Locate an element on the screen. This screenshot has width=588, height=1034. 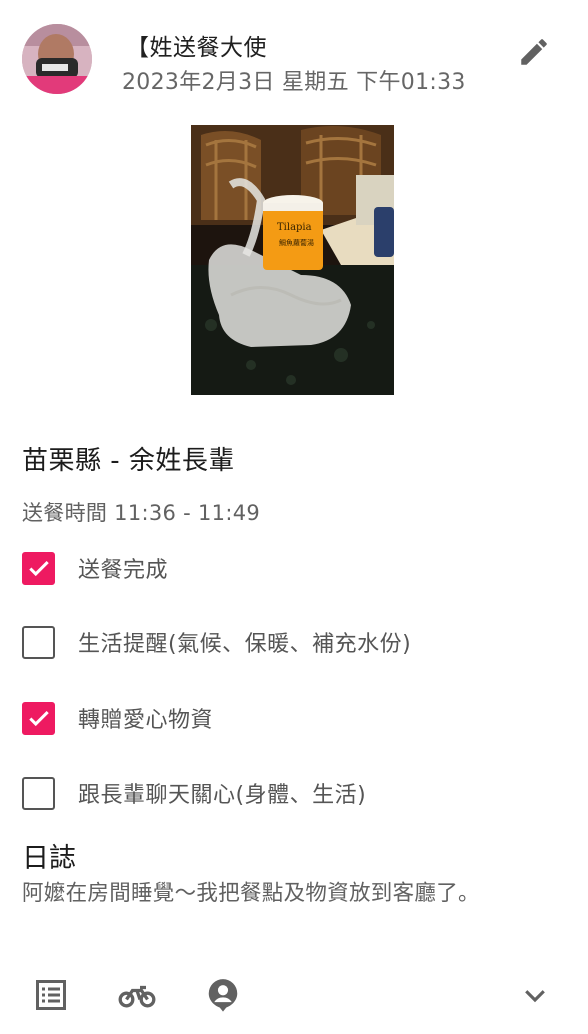
chevron-down-icon is located at coordinates (535, 997).